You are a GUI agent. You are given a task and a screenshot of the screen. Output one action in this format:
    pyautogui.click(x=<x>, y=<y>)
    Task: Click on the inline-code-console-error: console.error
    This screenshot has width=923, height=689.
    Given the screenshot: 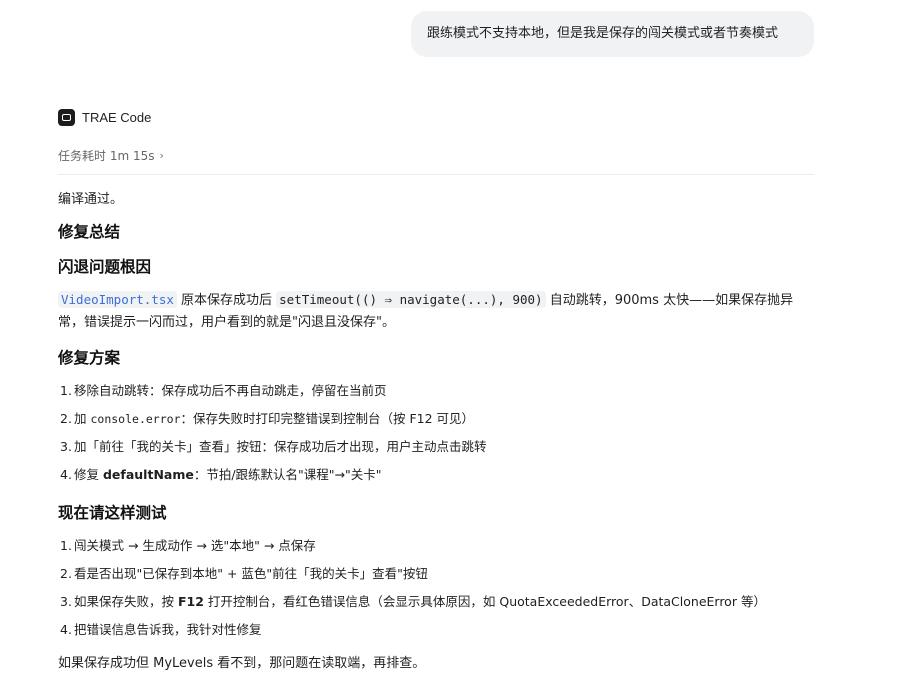 What is the action you would take?
    pyautogui.click(x=135, y=419)
    